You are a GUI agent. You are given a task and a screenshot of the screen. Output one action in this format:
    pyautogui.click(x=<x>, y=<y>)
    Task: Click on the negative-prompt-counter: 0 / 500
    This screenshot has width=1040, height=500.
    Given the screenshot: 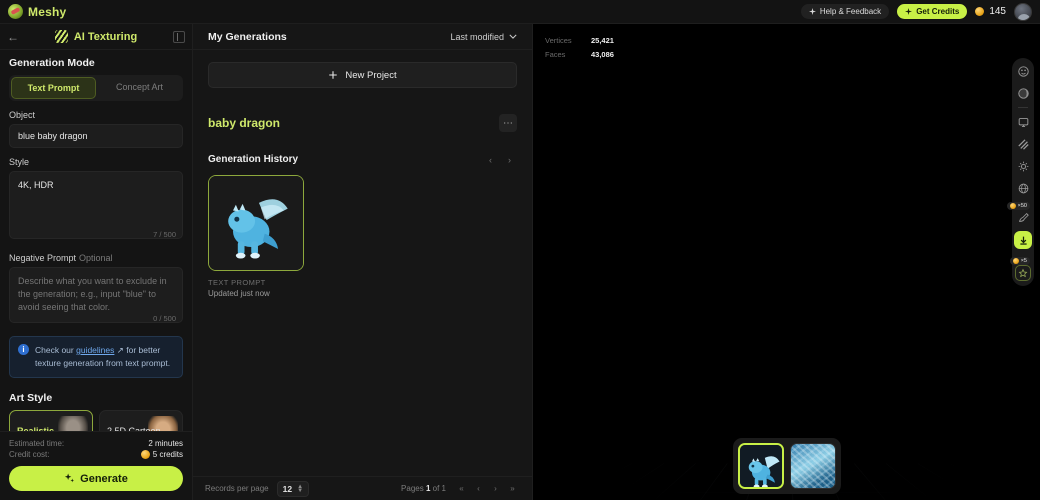 What is the action you would take?
    pyautogui.click(x=164, y=318)
    